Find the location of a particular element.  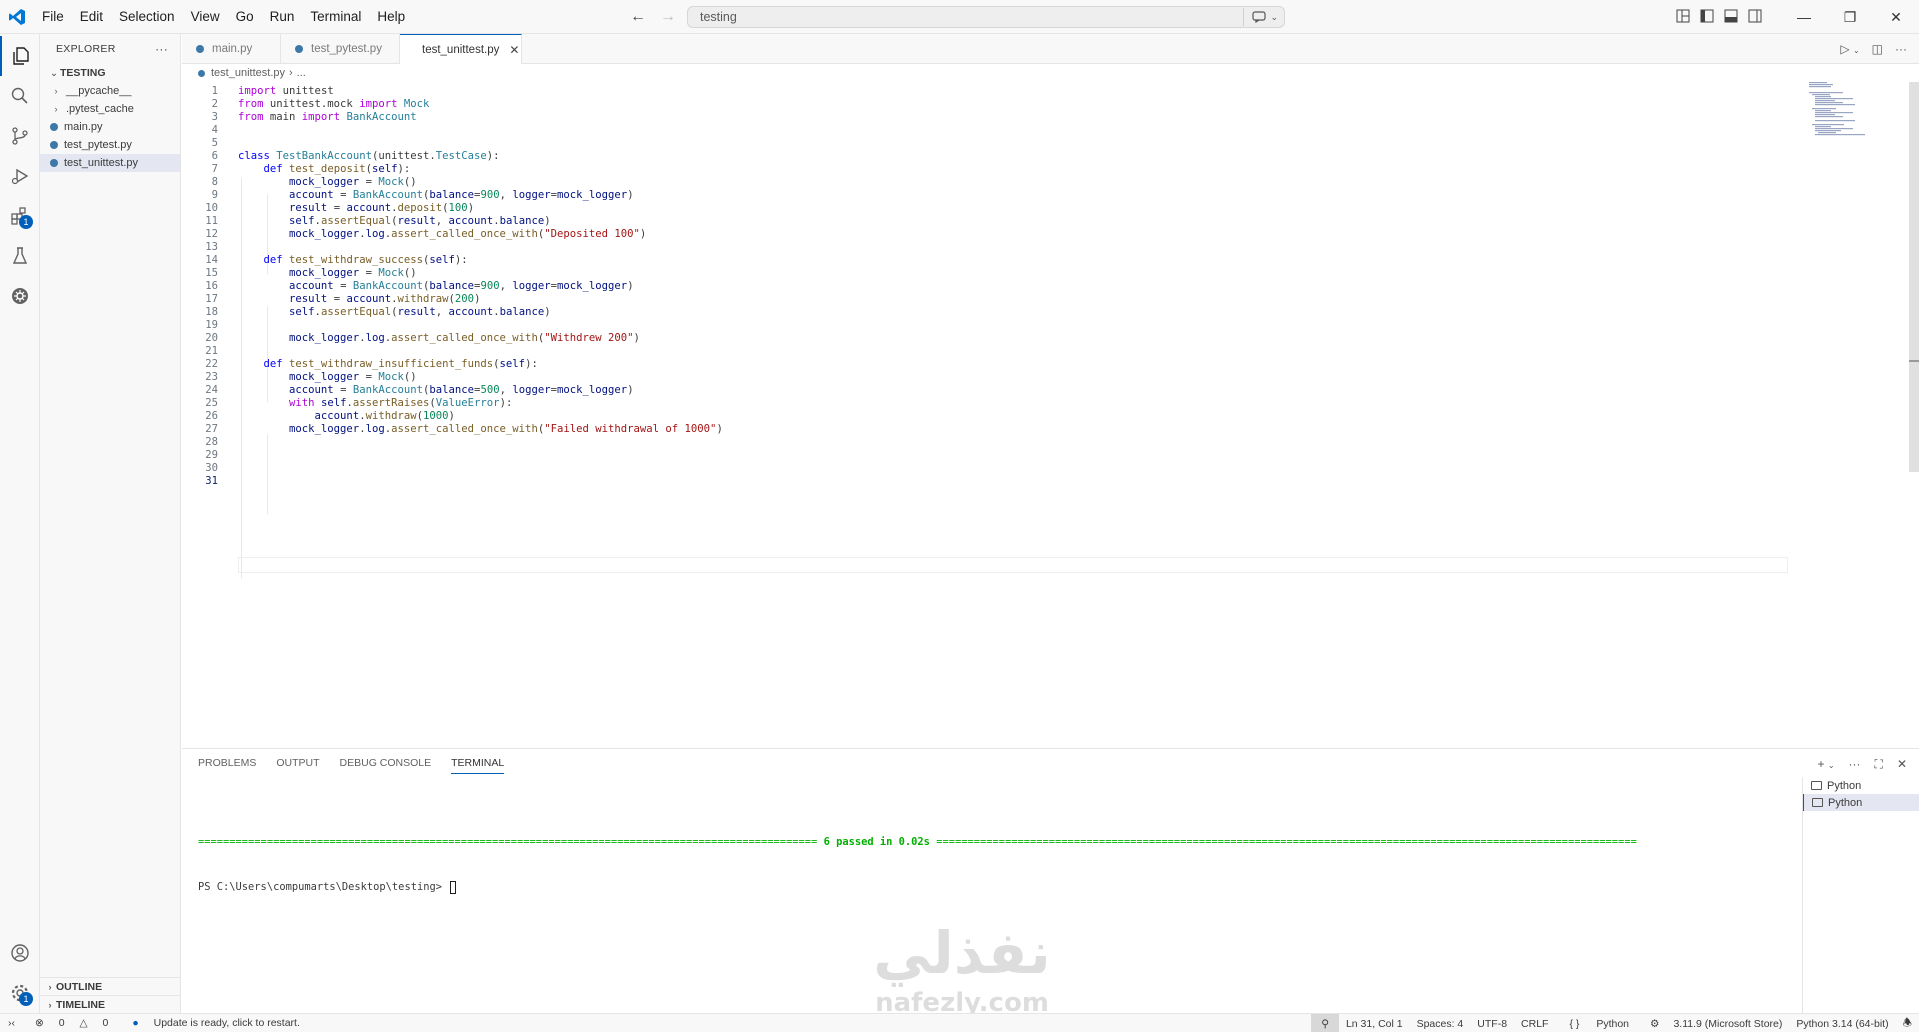

testing-icon is located at coordinates (20, 256).